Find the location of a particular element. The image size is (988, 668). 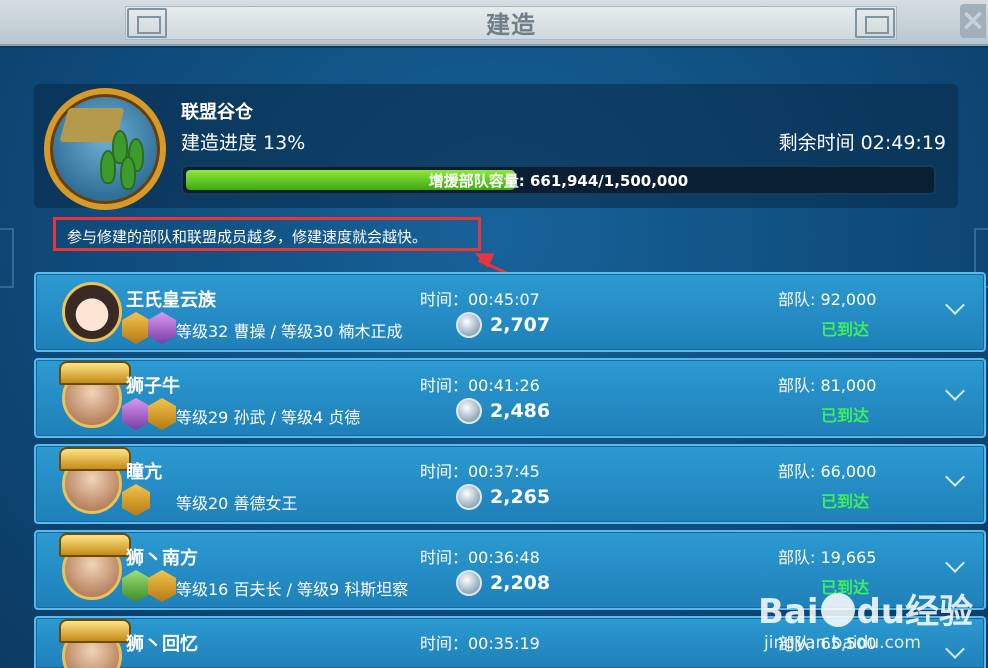

capacity-label: 增援部队容量: 661,944/1,500,000 is located at coordinates (558, 181).